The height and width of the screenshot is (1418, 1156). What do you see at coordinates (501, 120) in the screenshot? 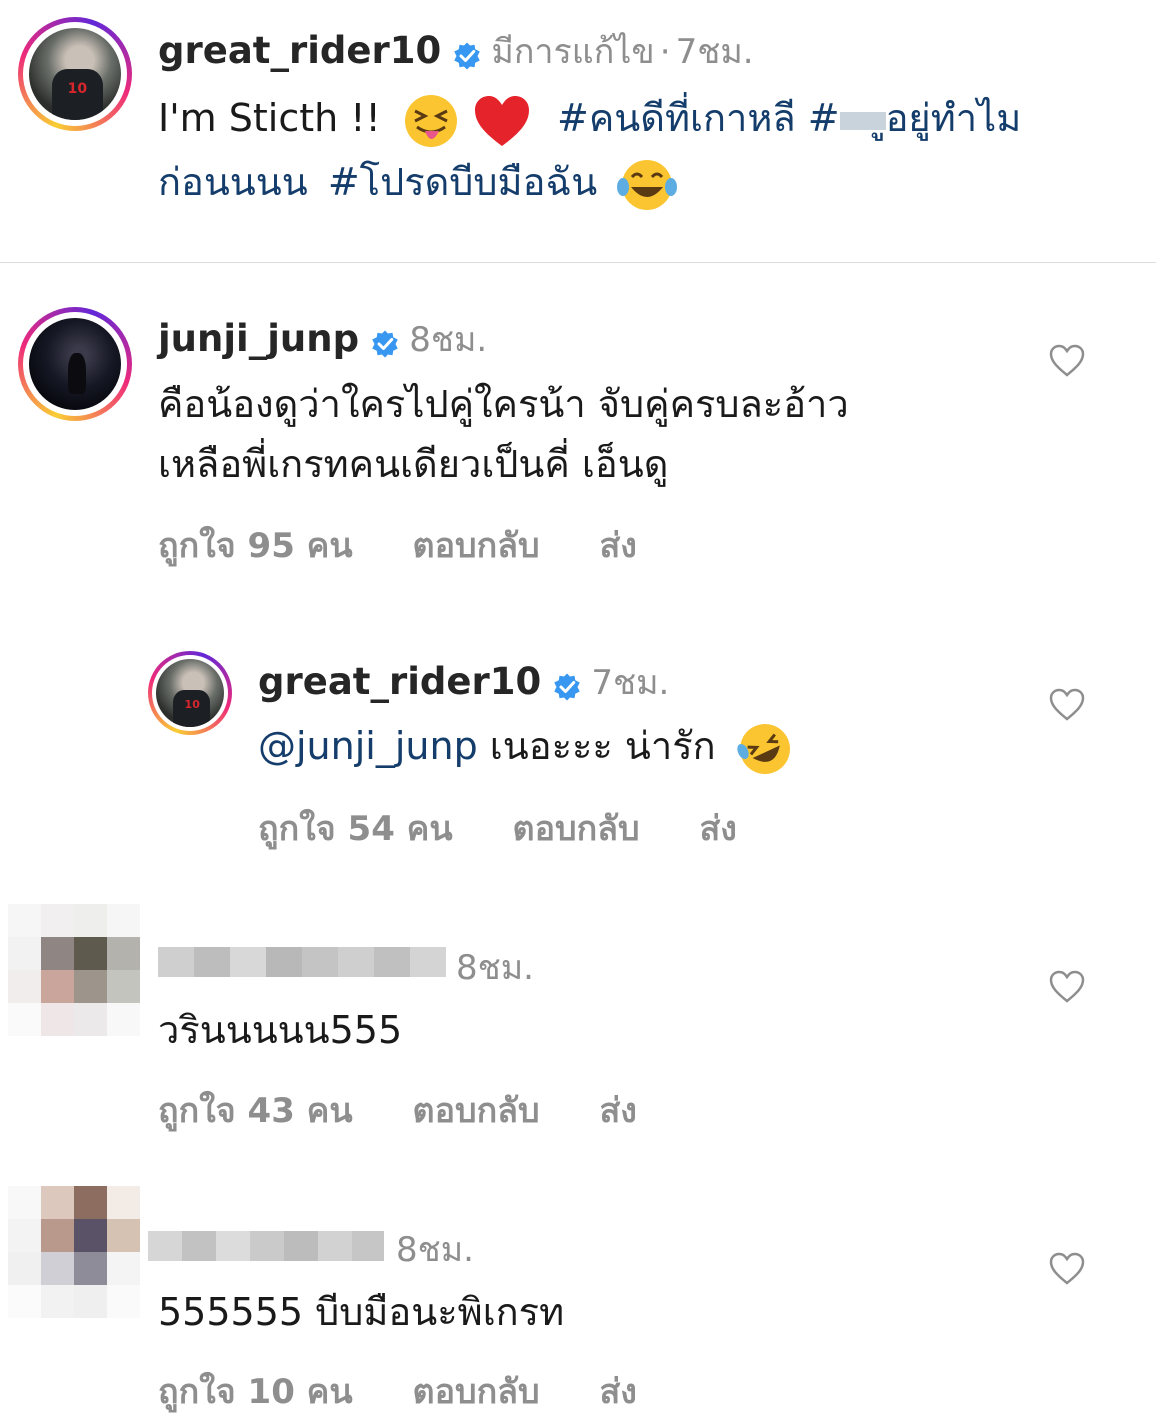
I see `red-heart-emoji-icon` at bounding box center [501, 120].